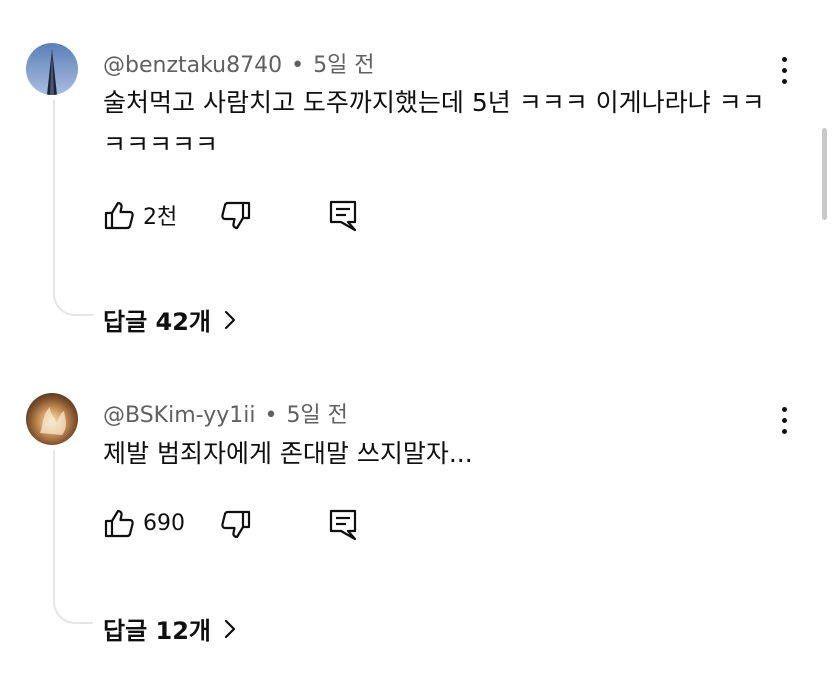  What do you see at coordinates (179, 415) in the screenshot?
I see `author-name: @BSKim-yy1ii` at bounding box center [179, 415].